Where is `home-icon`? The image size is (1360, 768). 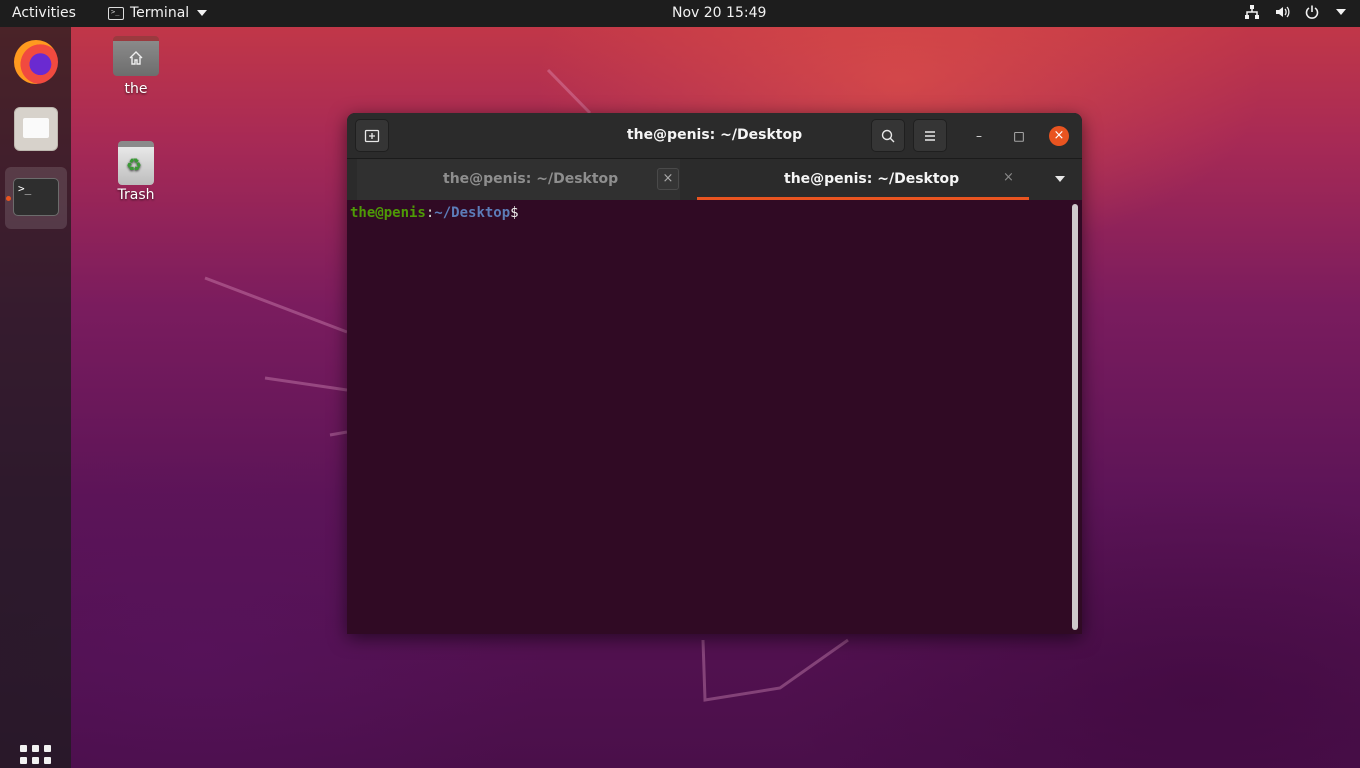
home-icon is located at coordinates (136, 58).